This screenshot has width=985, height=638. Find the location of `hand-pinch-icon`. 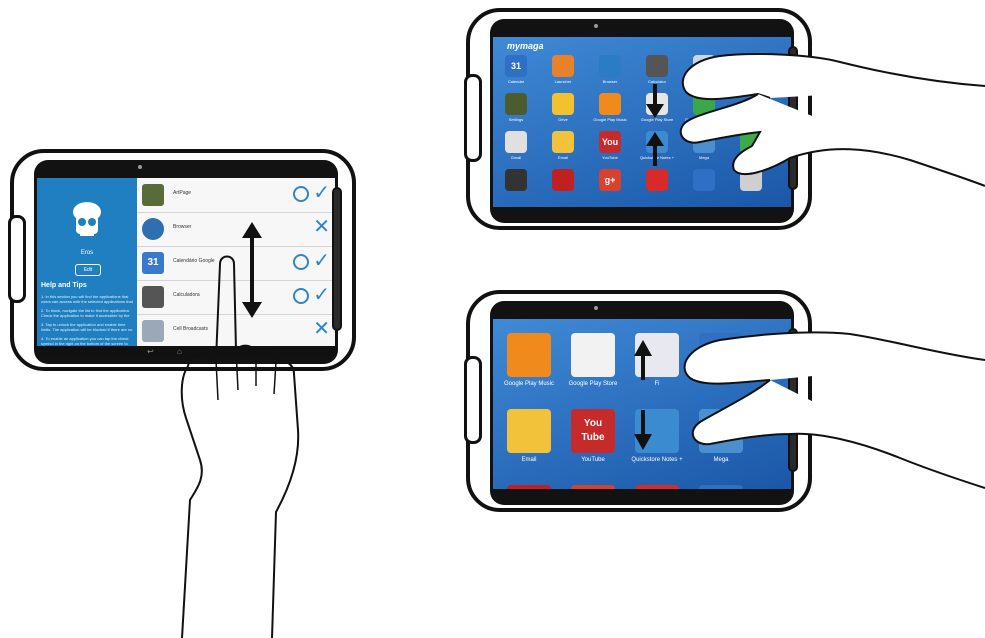

hand-pinch-icon is located at coordinates (832, 120).